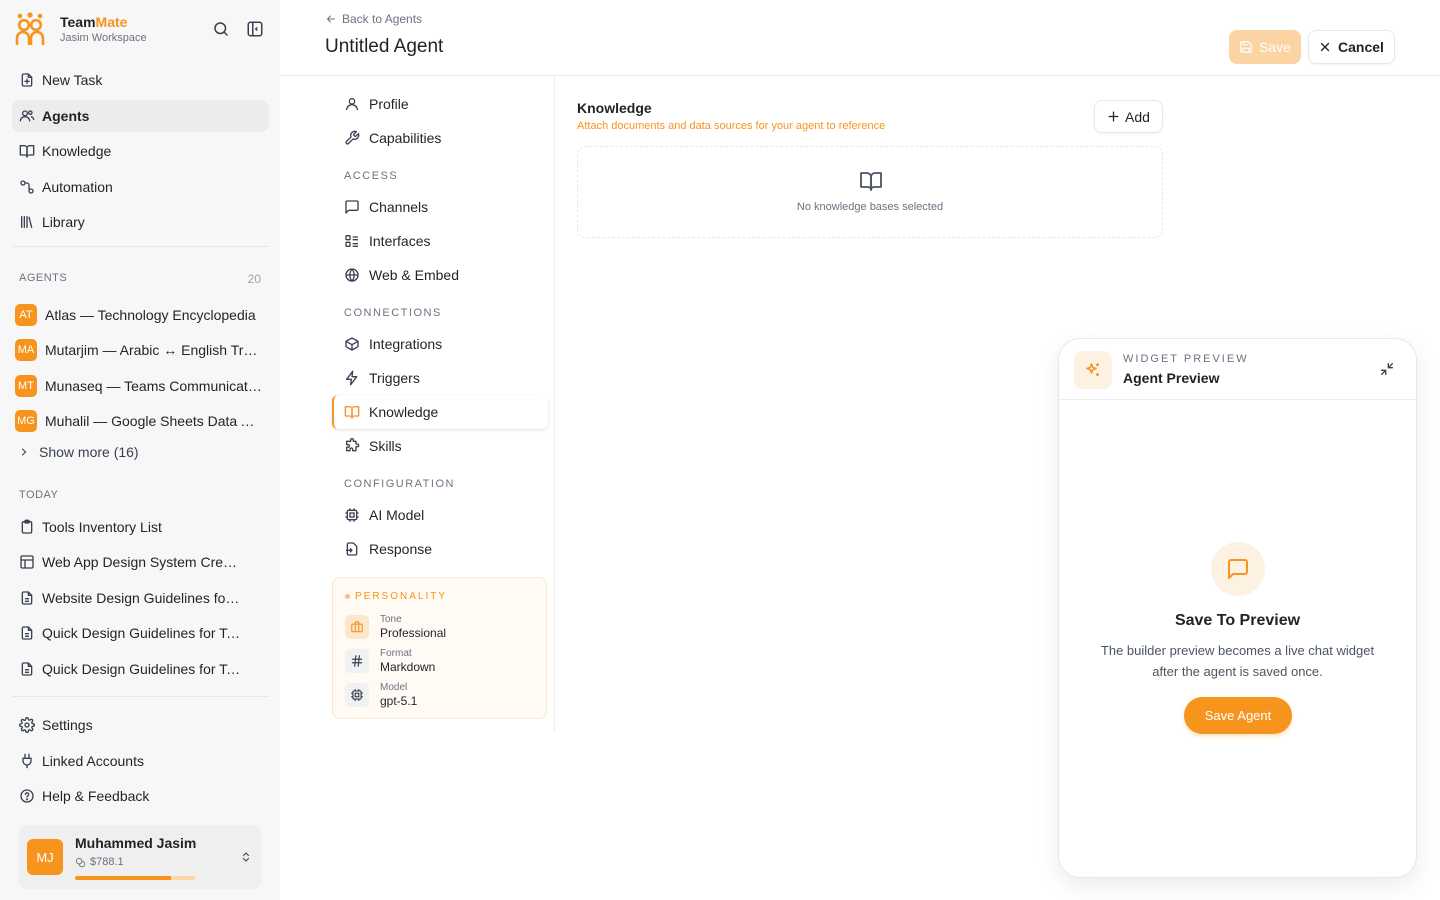  Describe the element at coordinates (140, 187) in the screenshot. I see `nav-automation: Automation` at that location.